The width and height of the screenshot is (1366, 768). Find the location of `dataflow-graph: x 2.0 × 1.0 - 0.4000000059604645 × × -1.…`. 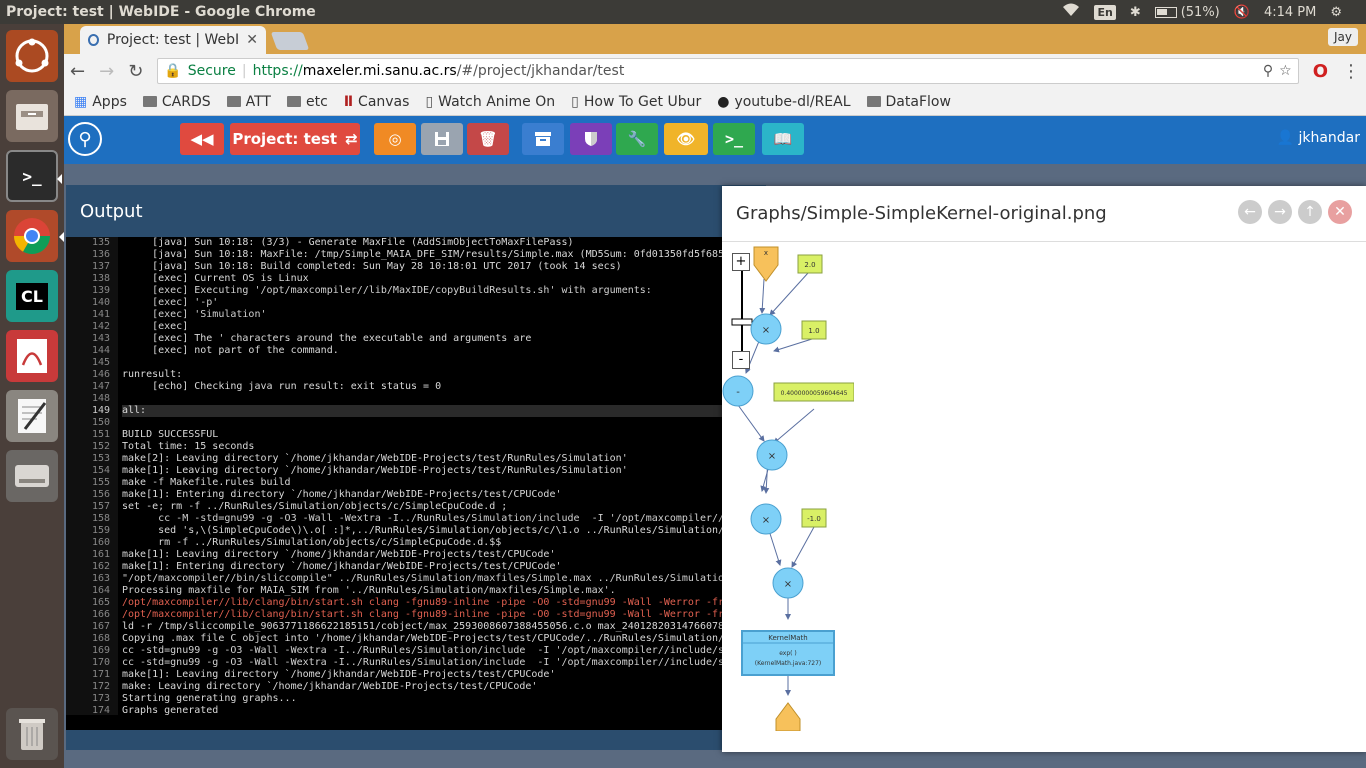

dataflow-graph: x 2.0 × 1.0 - 0.4000000059604645 × × -1.… is located at coordinates (788, 487).